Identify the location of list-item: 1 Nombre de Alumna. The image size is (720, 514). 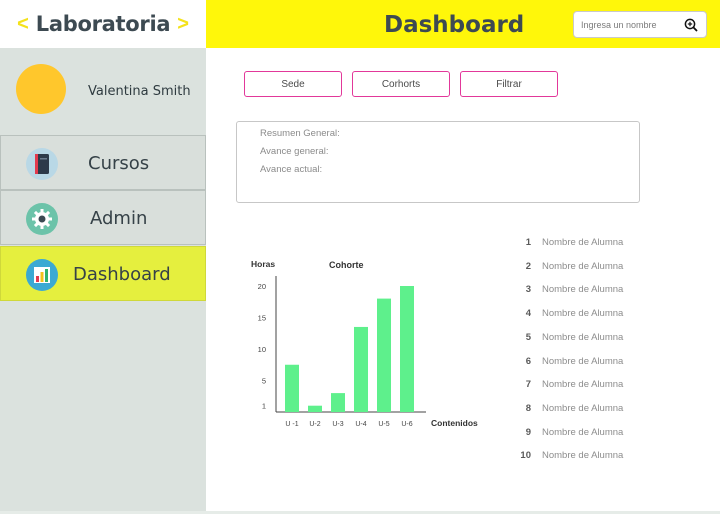
(598, 244).